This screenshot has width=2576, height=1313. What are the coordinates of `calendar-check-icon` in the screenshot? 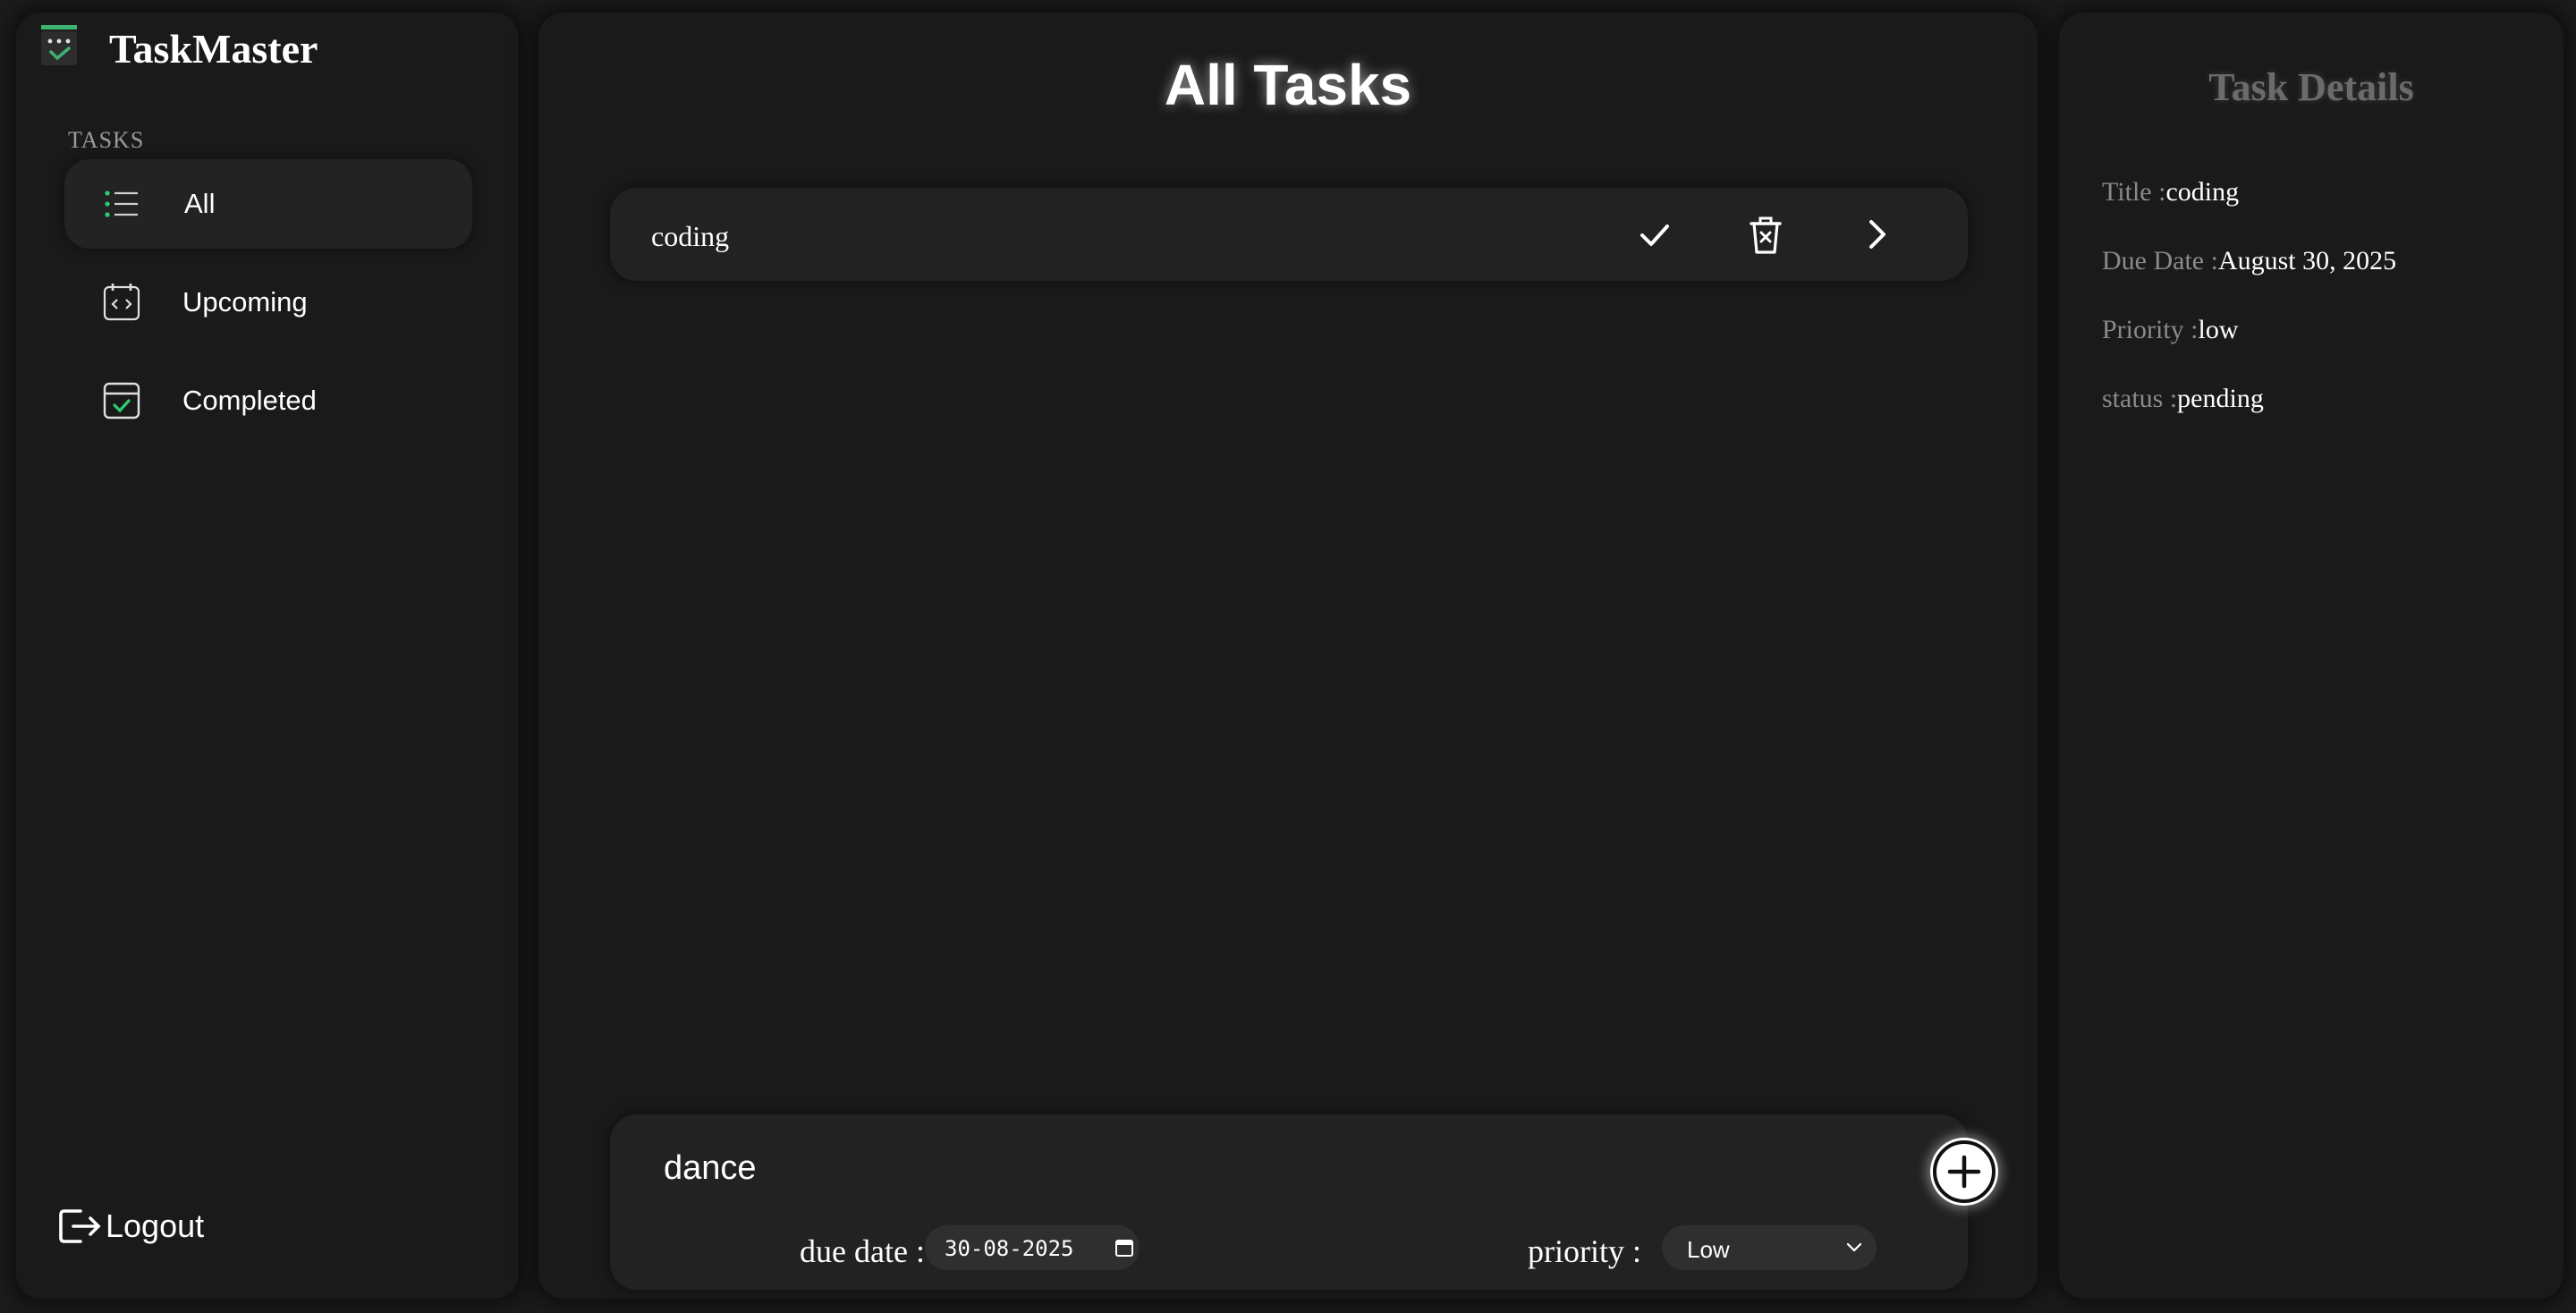 It's located at (121, 400).